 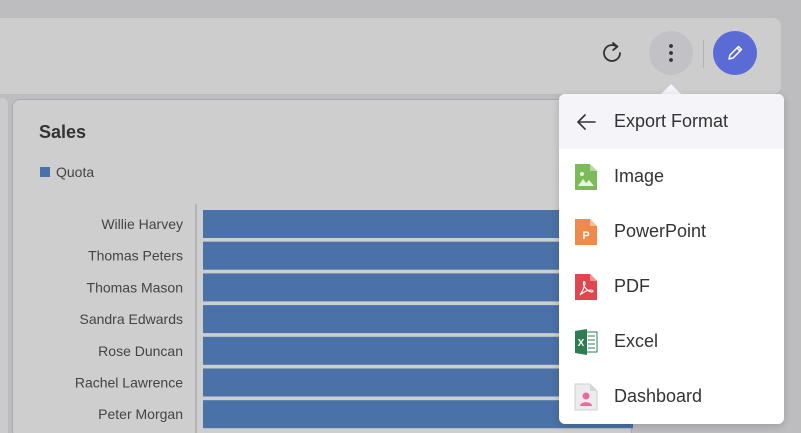 What do you see at coordinates (671, 176) in the screenshot?
I see `export-image-item: Image` at bounding box center [671, 176].